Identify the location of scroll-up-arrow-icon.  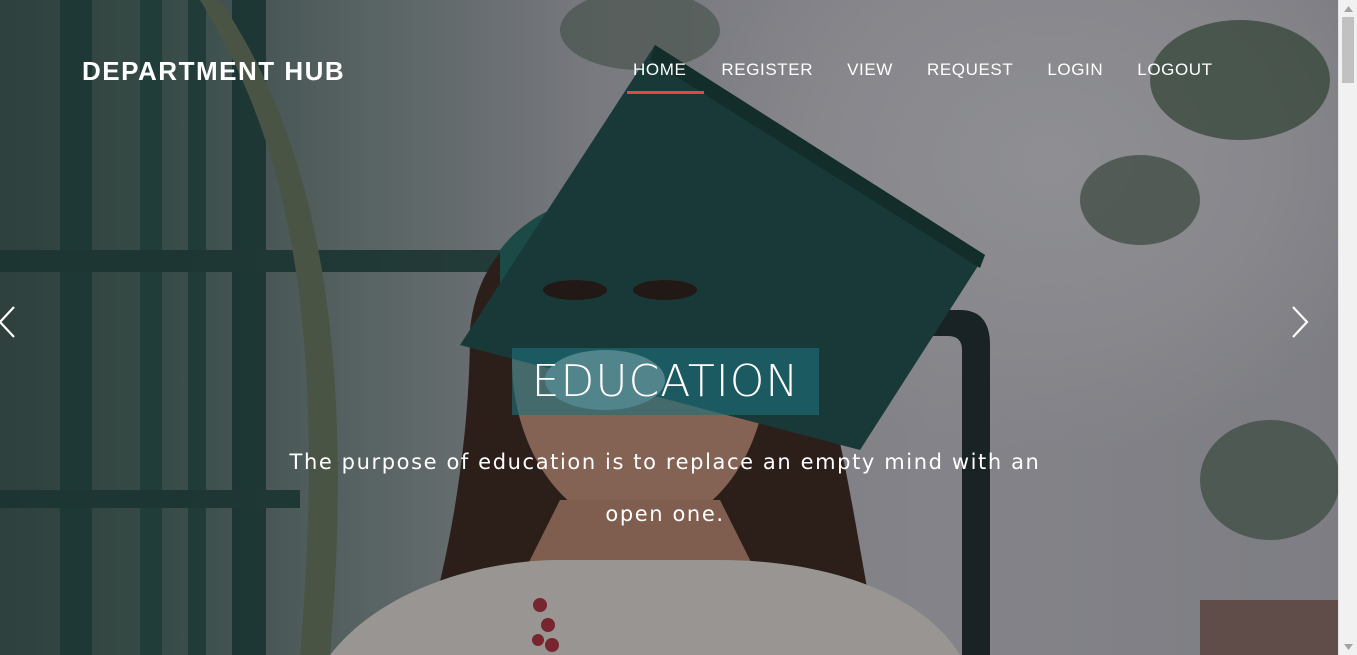
(1348, 8).